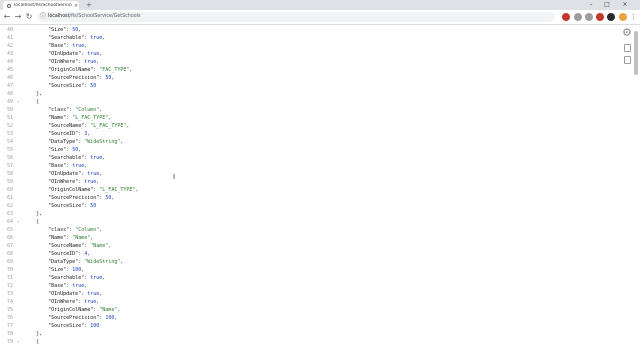  Describe the element at coordinates (89, 5) in the screenshot. I see `new-tab-button: +` at that location.